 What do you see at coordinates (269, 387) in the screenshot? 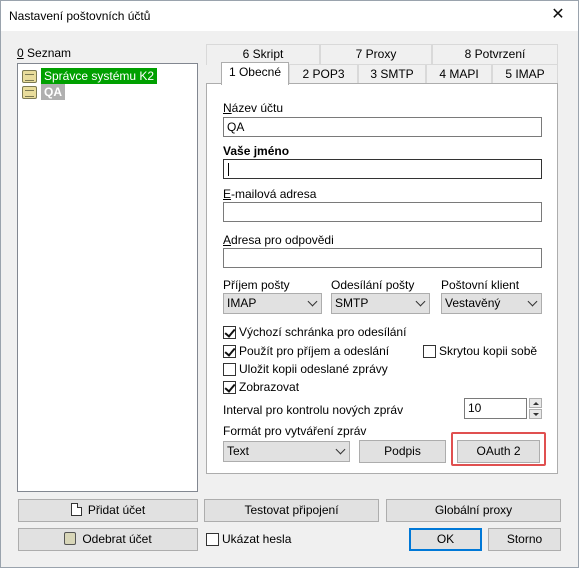
I see `show-label: Zobrazovat` at bounding box center [269, 387].